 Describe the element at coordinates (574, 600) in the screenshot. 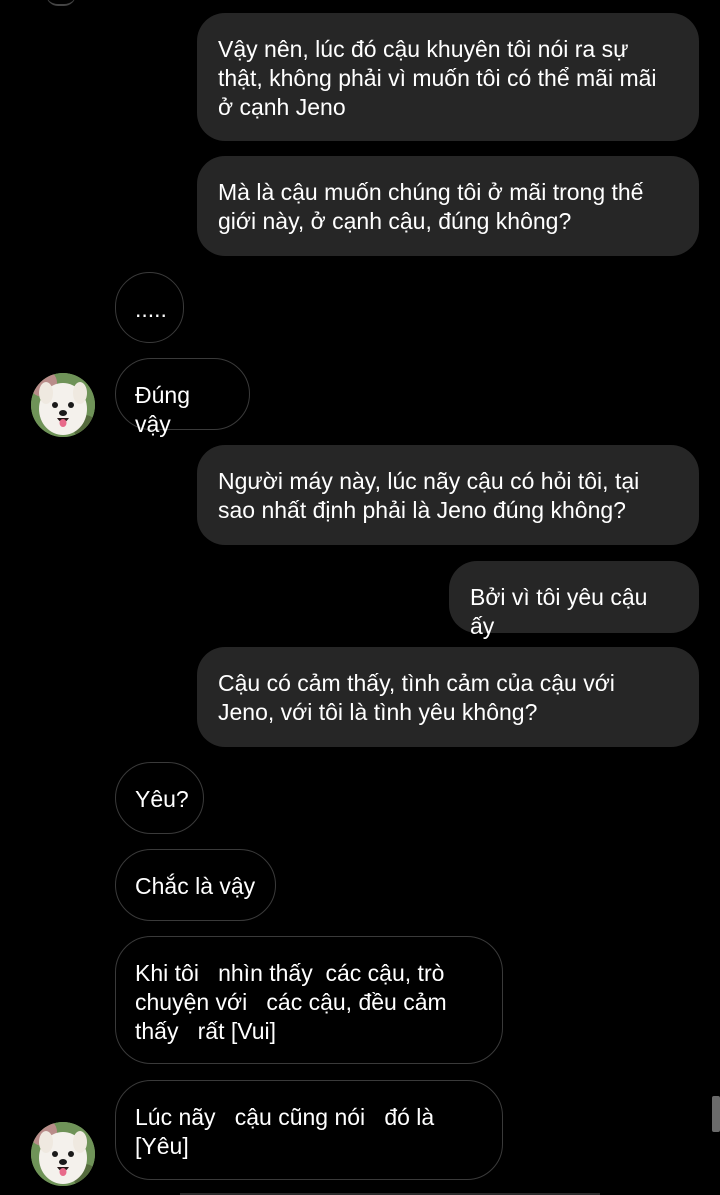

I see `sent-message-4: Bởi vì tôi yêu cậu ấy` at that location.